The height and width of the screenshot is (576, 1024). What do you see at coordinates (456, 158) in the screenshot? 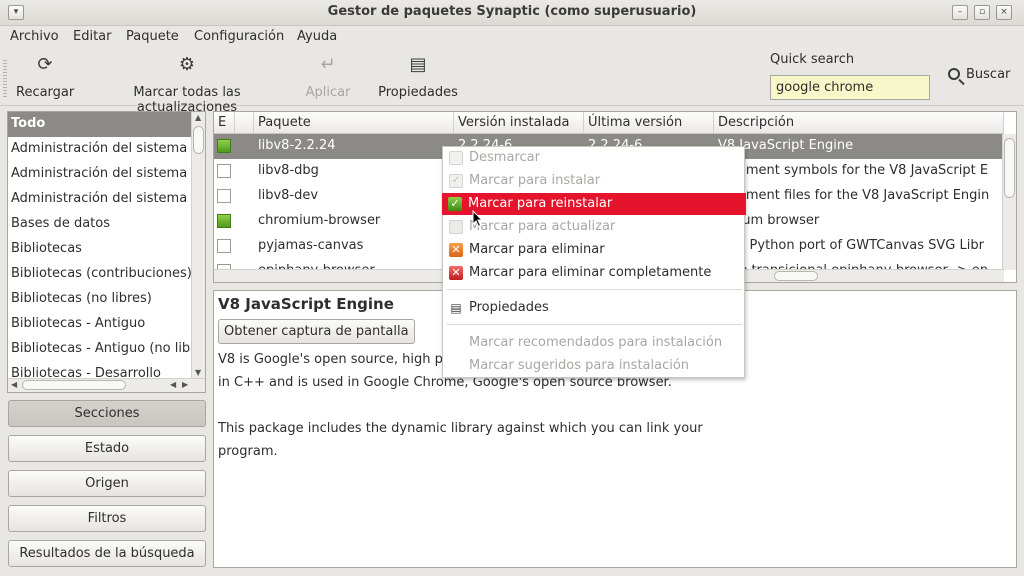
I see `unmark-icon` at bounding box center [456, 158].